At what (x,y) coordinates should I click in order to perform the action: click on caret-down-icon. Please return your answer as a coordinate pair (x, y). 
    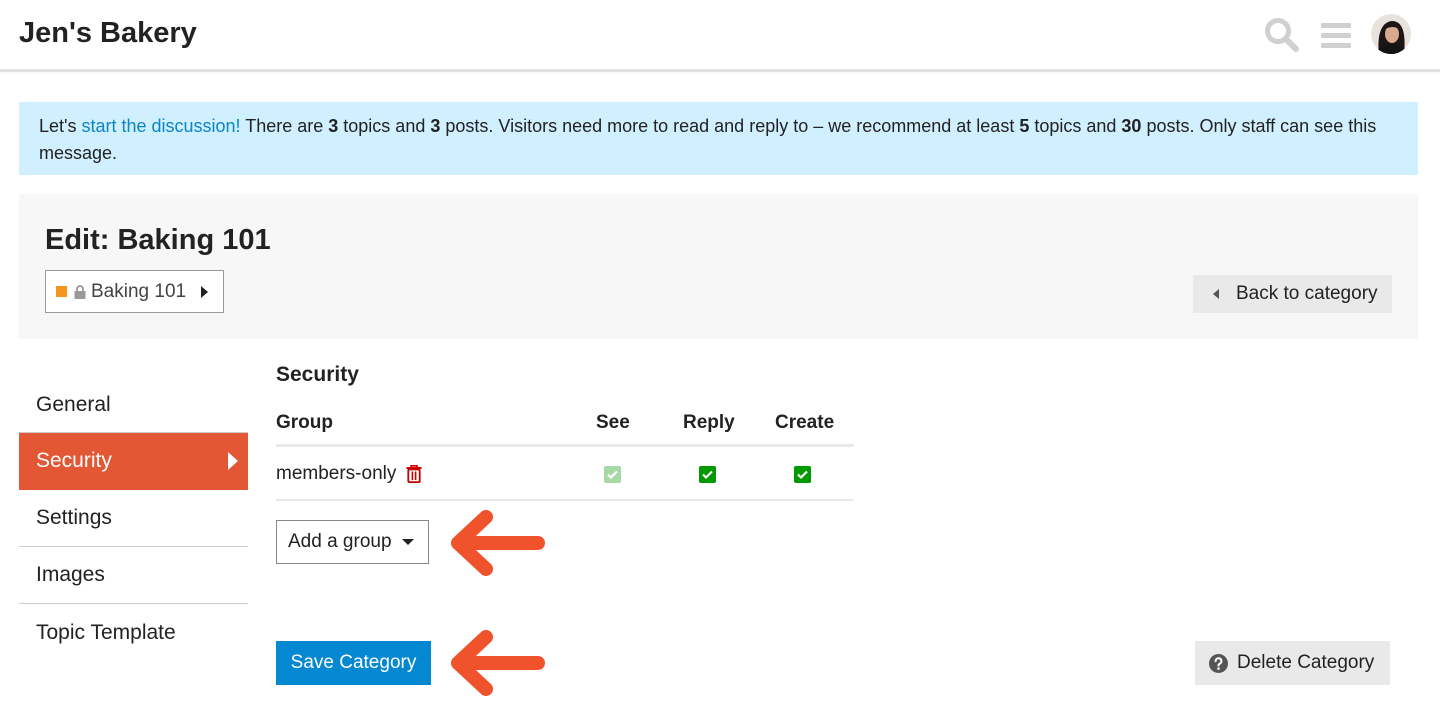
    Looking at the image, I should click on (407, 542).